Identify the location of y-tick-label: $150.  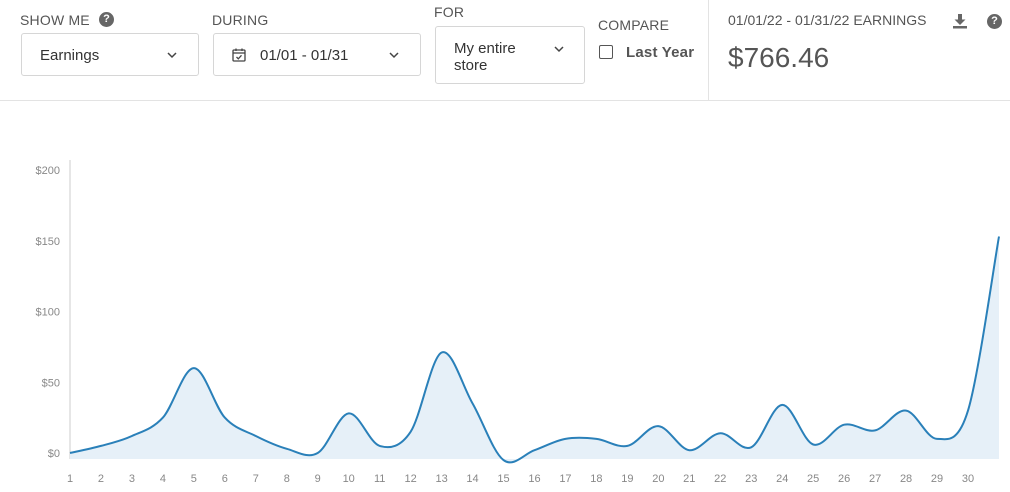
(48, 242).